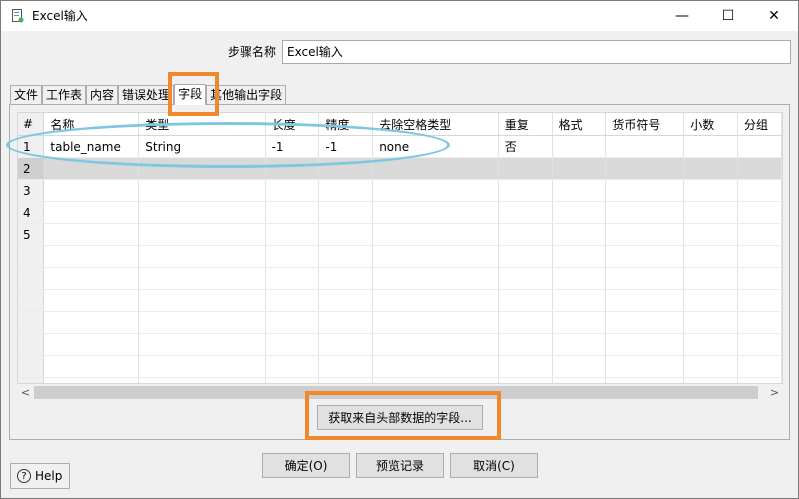 The image size is (799, 499). Describe the element at coordinates (26, 94) in the screenshot. I see `tab-file: 文件` at that location.